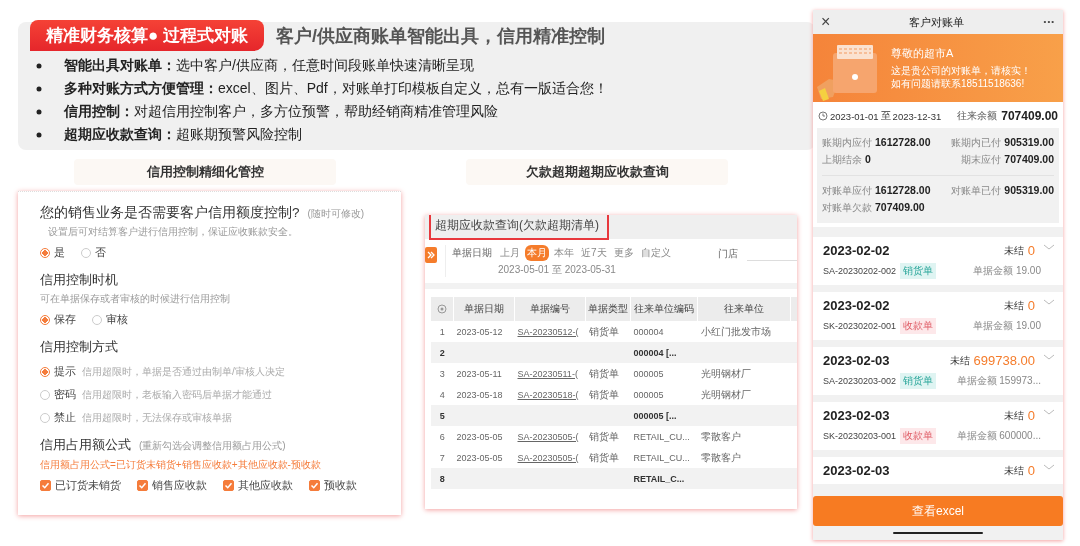 This screenshot has width=1080, height=546. What do you see at coordinates (856, 415) in the screenshot?
I see `entry-date: 2023-02-03` at bounding box center [856, 415].